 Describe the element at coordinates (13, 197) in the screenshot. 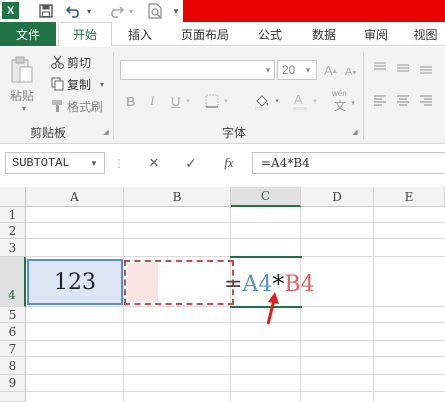

I see `select-all-corner` at that location.